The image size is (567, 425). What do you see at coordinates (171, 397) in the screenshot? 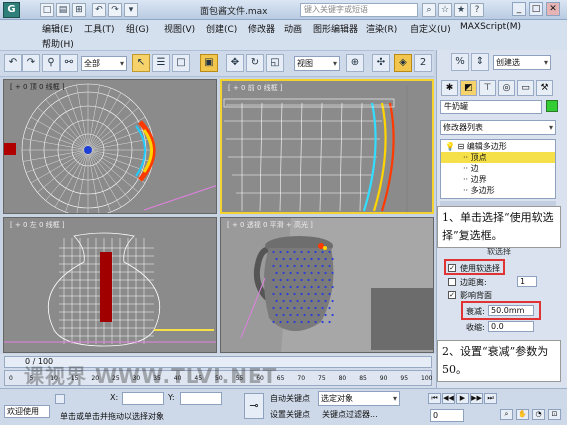
I see `y-coordinate-label: Y:` at bounding box center [171, 397].